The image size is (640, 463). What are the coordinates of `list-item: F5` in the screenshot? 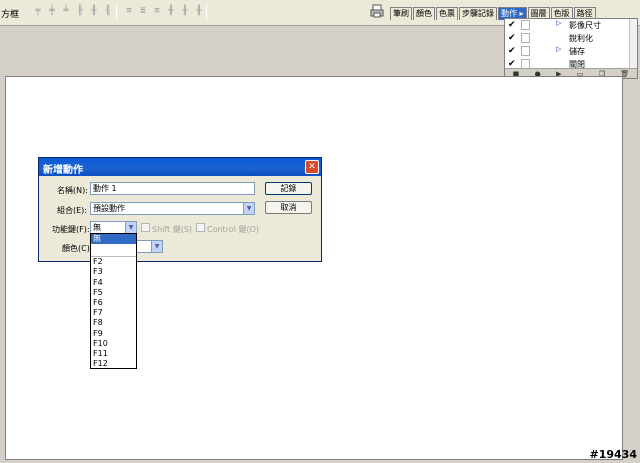 It's located at (113, 293).